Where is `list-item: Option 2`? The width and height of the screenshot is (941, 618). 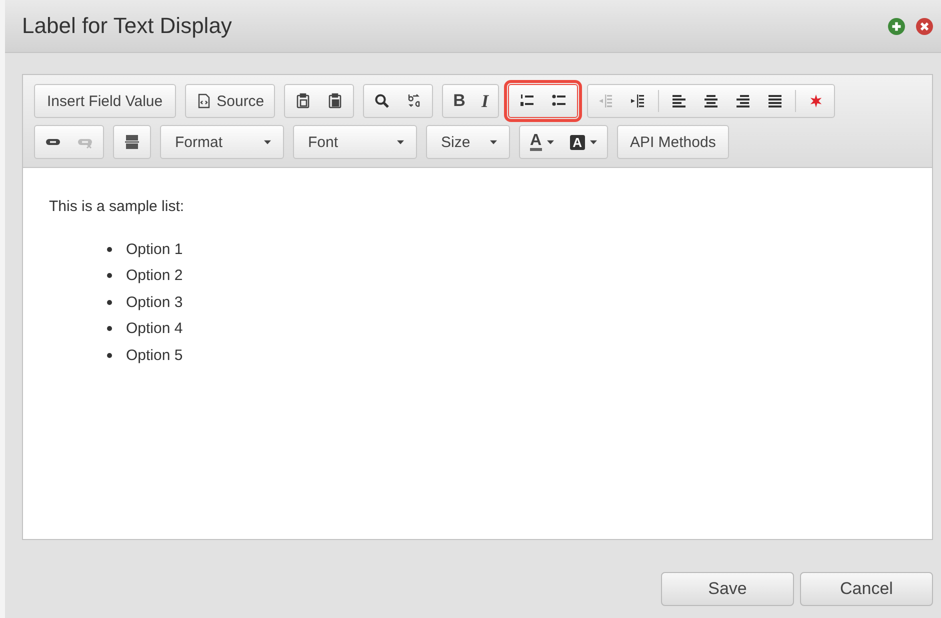 list-item: Option 2 is located at coordinates (154, 275).